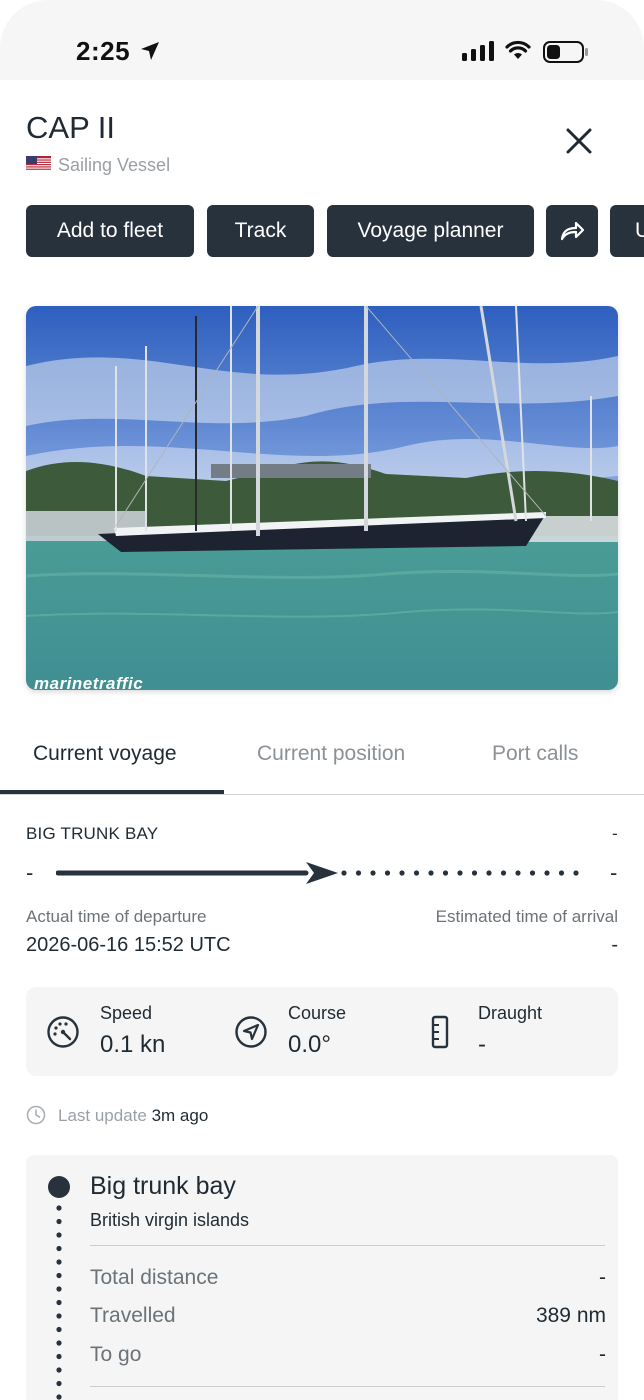 Image resolution: width=644 pixels, height=1400 pixels. What do you see at coordinates (154, 1277) in the screenshot?
I see `total-distance-label: Total distance` at bounding box center [154, 1277].